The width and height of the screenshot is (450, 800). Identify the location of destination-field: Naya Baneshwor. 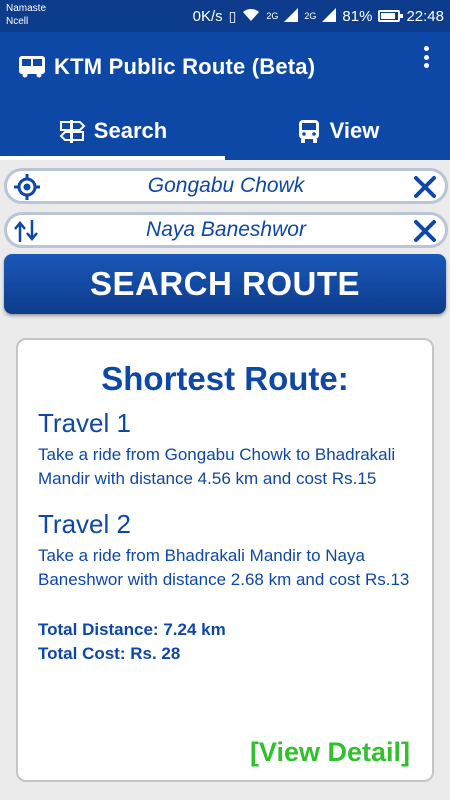
(226, 230).